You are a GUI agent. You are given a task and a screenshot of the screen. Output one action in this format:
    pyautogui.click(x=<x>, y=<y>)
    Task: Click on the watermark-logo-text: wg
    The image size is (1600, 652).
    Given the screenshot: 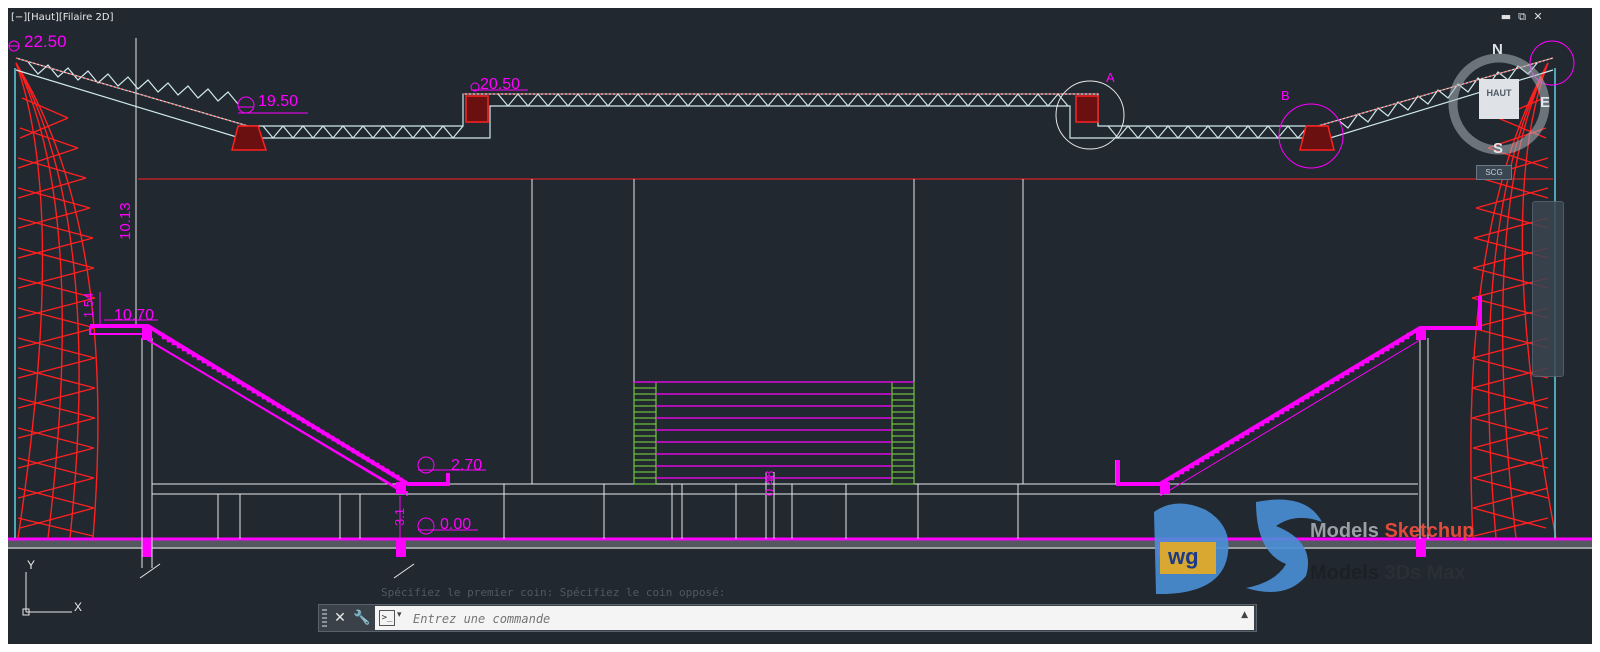 What is the action you would take?
    pyautogui.click(x=1183, y=556)
    